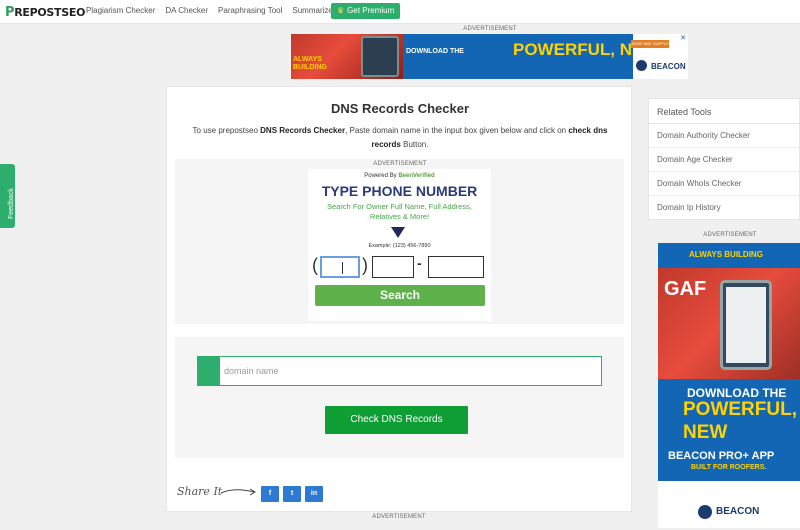 The image size is (800, 530). Describe the element at coordinates (399, 397) in the screenshot. I see `dns-form: Check DNS Records` at that location.